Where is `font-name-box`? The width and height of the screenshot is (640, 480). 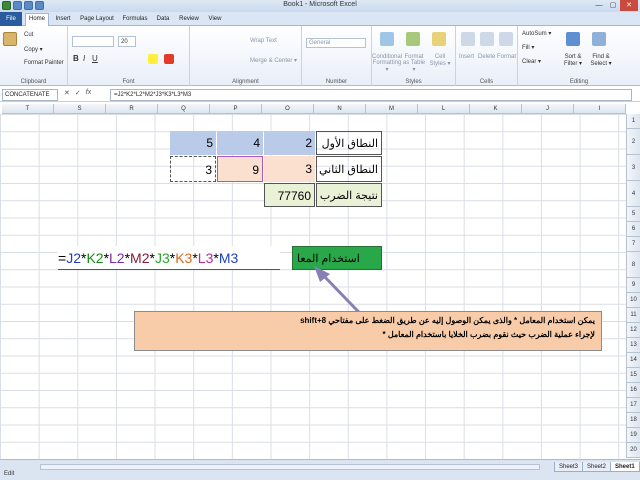
font-name-box is located at coordinates (93, 41).